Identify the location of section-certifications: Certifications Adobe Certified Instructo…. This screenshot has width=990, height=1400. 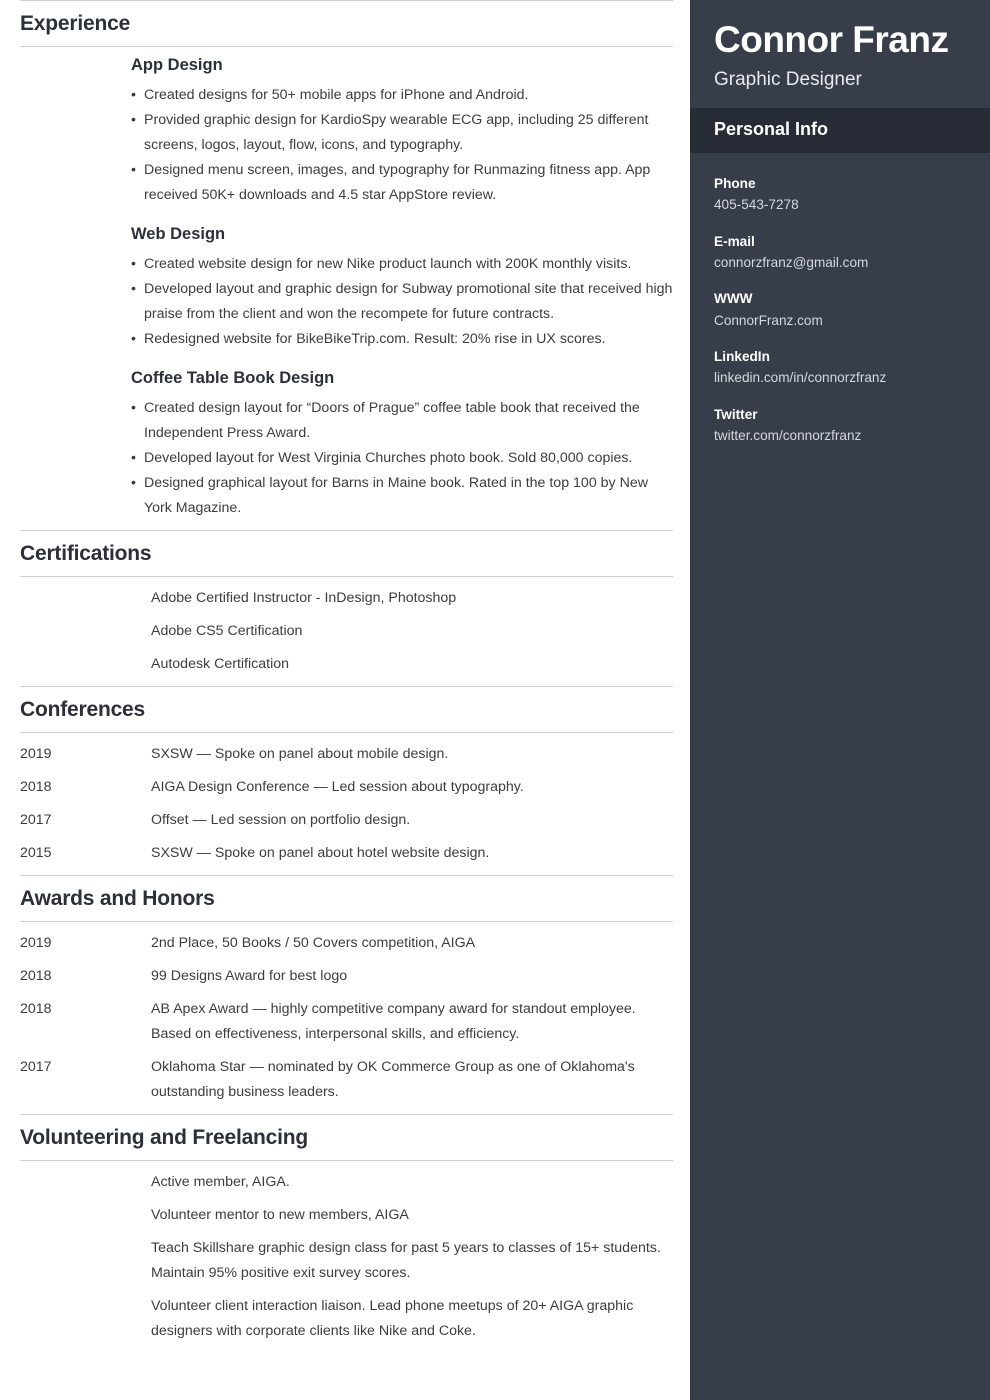
(346, 607).